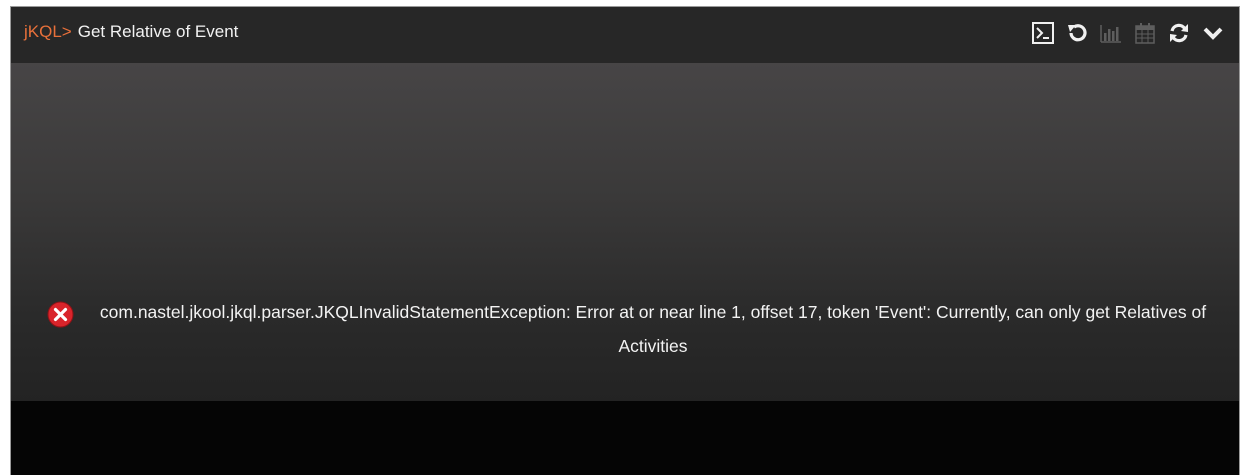 This screenshot has width=1244, height=475. I want to click on terminal-icon, so click(1043, 33).